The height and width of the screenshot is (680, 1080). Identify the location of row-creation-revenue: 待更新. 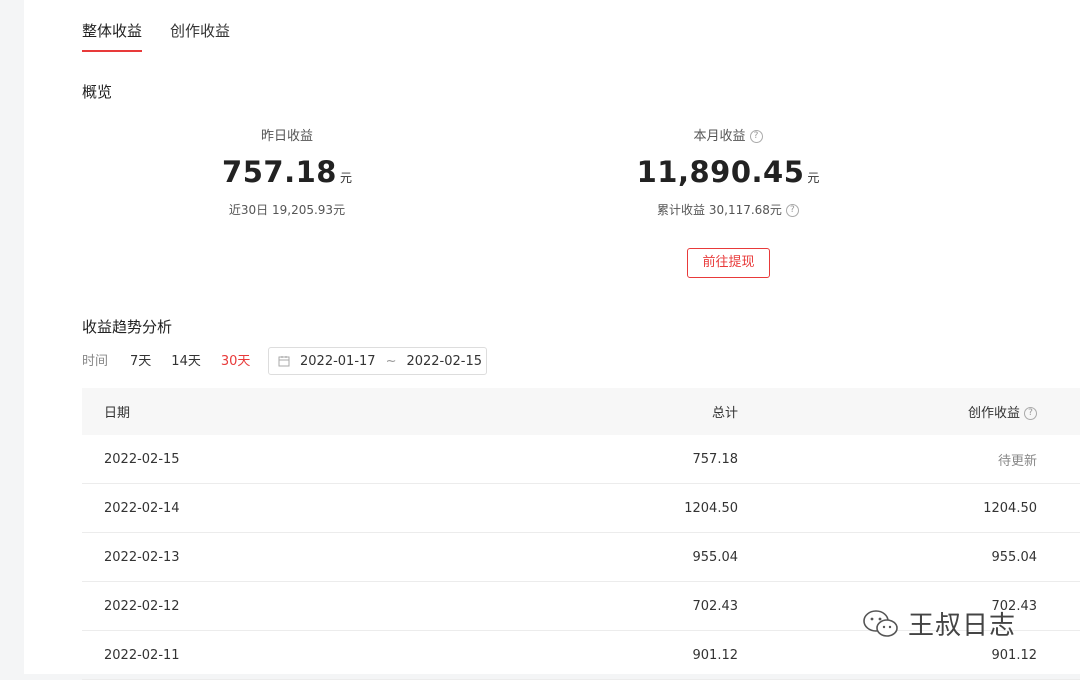
(1017, 461).